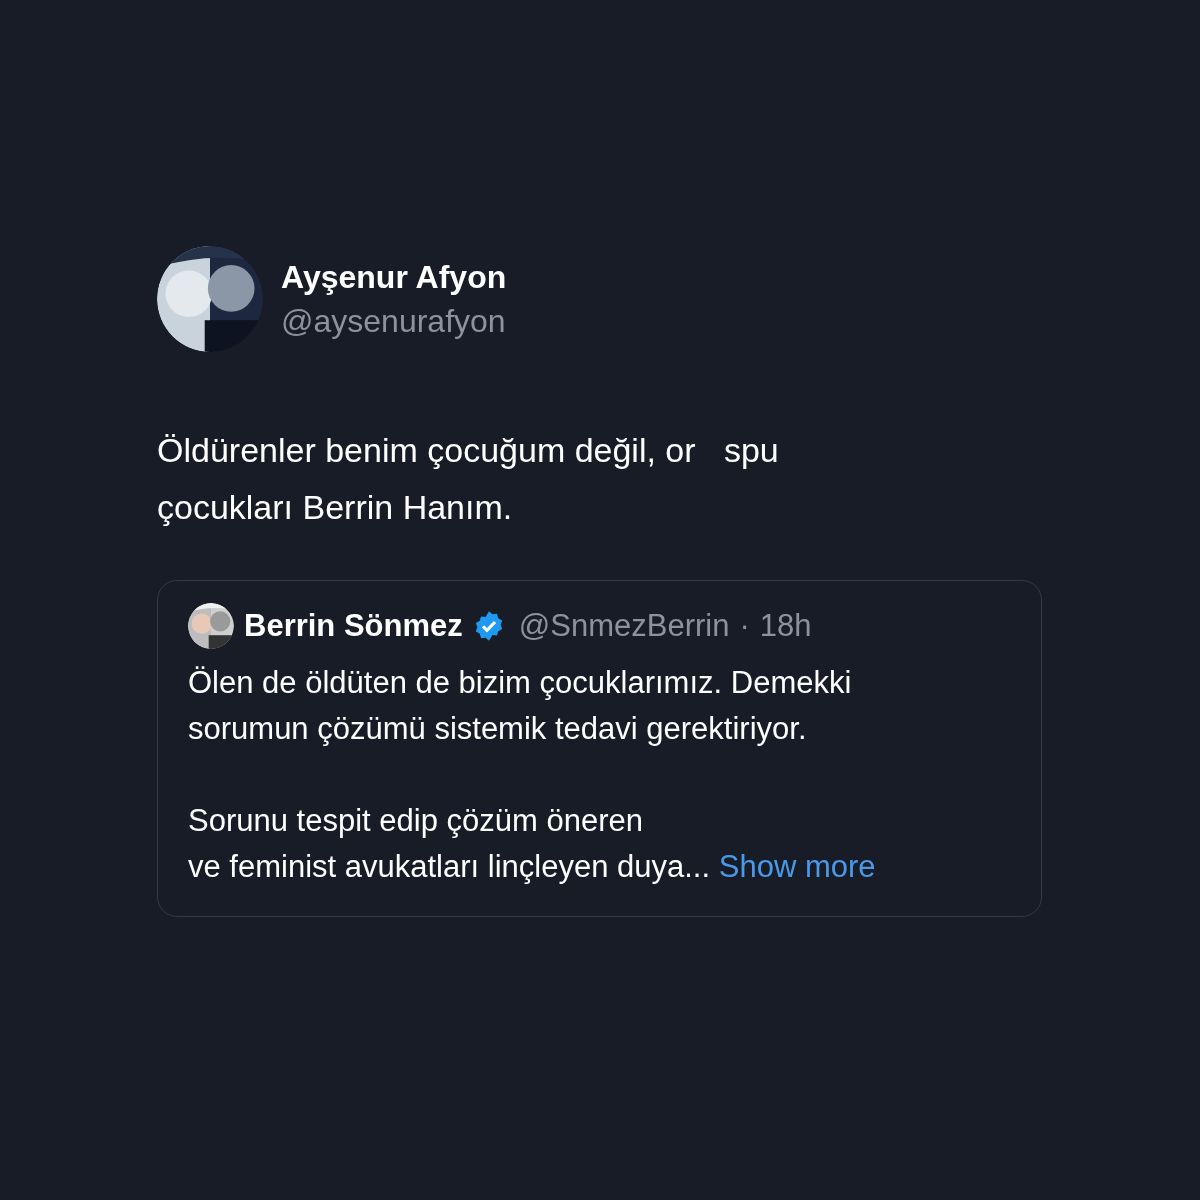  I want to click on tweet-time: 18h, so click(785, 626).